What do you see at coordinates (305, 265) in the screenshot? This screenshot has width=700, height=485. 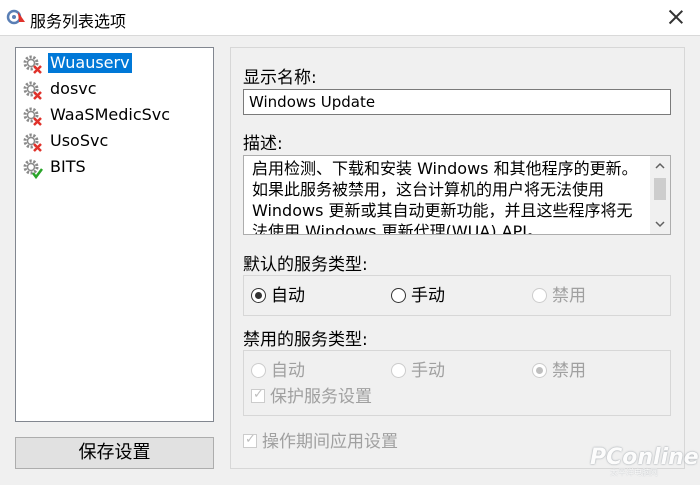 I see `default-type-label: 默认的服务类型:` at bounding box center [305, 265].